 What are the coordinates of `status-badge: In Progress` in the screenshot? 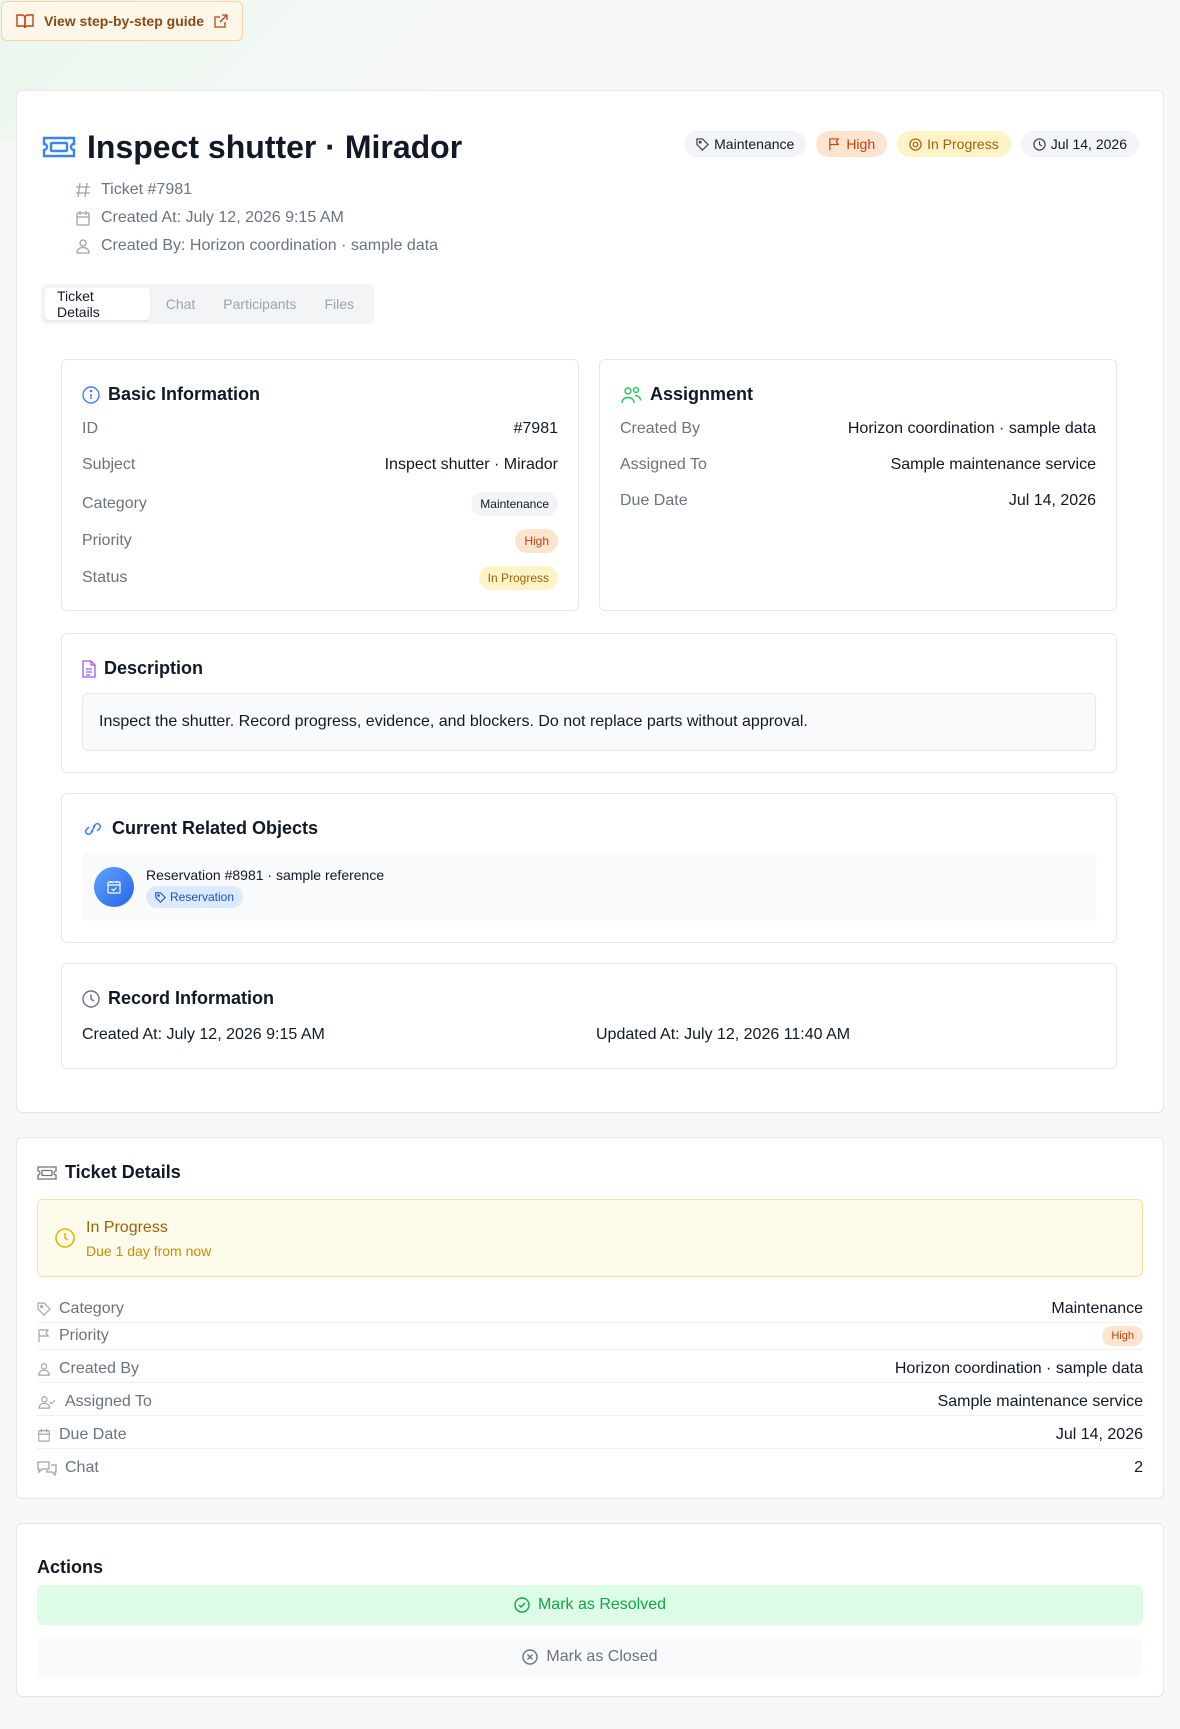 It's located at (954, 144).